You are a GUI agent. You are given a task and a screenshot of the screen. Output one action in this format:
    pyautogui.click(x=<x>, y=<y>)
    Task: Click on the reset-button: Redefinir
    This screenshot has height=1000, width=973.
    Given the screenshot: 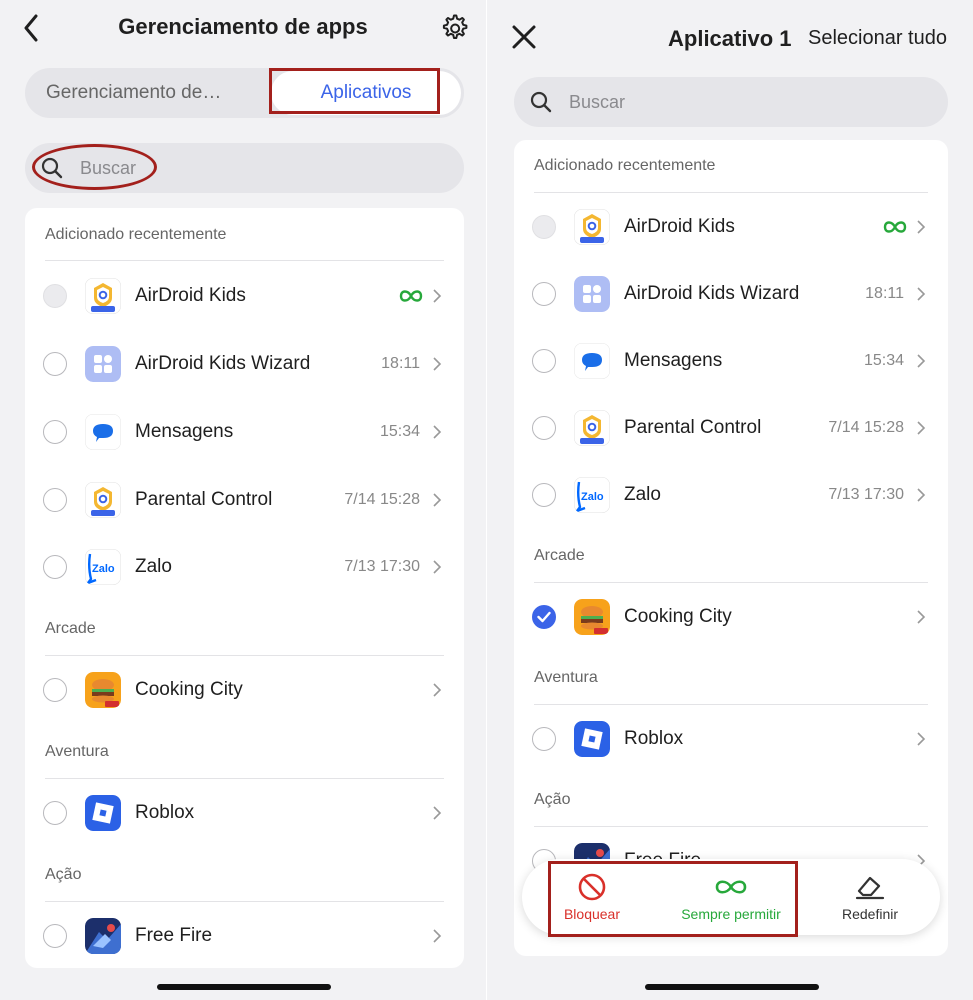 What is the action you would take?
    pyautogui.click(x=870, y=897)
    